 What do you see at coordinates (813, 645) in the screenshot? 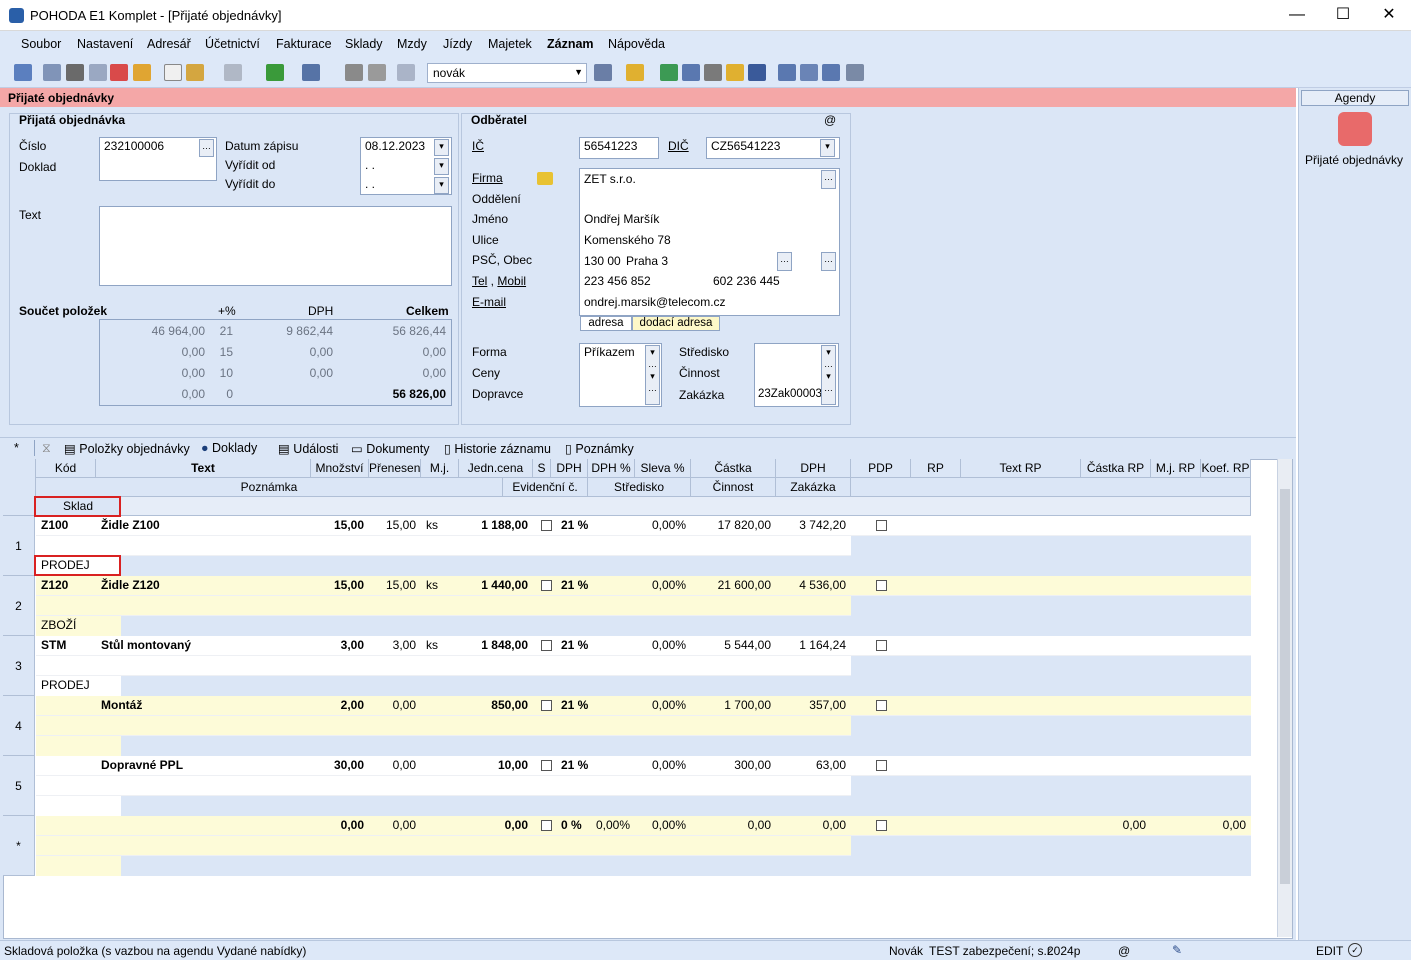
I see `cell-dph: 1 164,24` at bounding box center [813, 645].